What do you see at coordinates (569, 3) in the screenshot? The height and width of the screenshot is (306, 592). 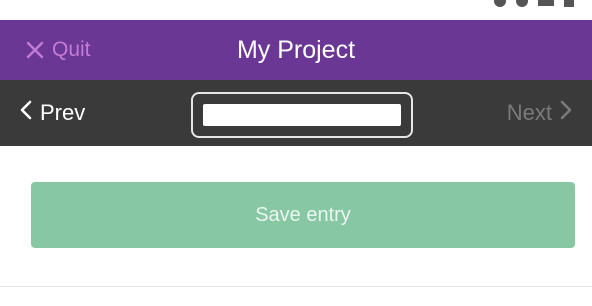 I see `battery-icon` at bounding box center [569, 3].